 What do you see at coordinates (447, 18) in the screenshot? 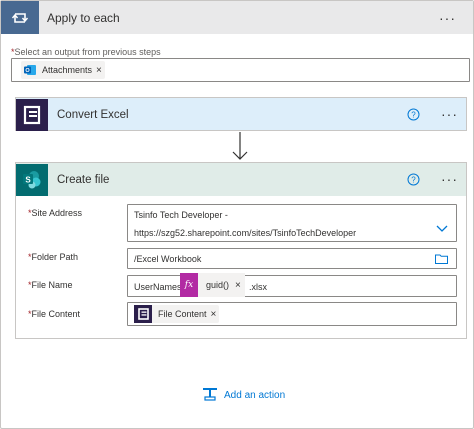
I see `apply-to-each-more-menu: ···` at bounding box center [447, 18].